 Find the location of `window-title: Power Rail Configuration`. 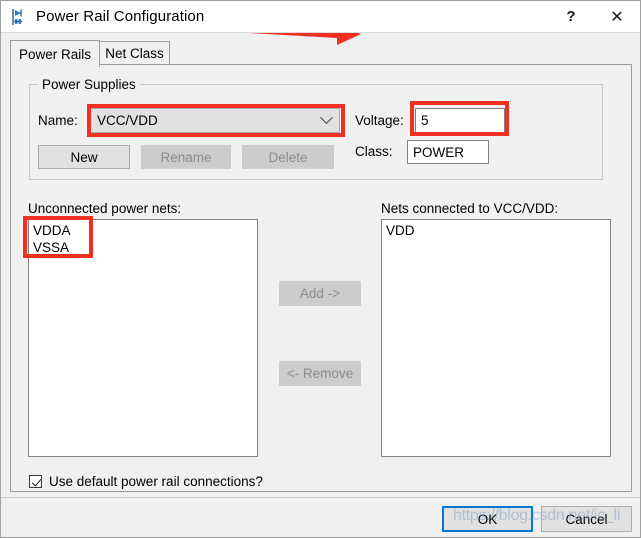

window-title: Power Rail Configuration is located at coordinates (120, 16).